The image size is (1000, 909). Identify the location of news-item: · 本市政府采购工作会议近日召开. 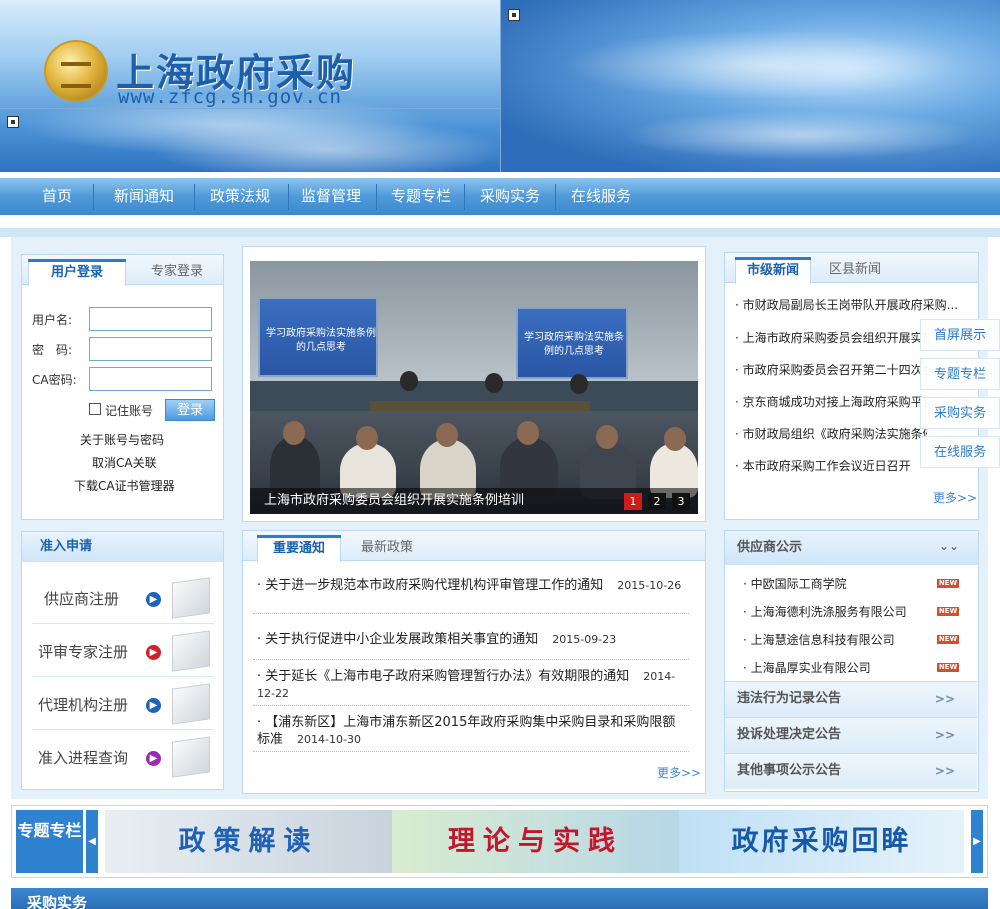
(831, 465).